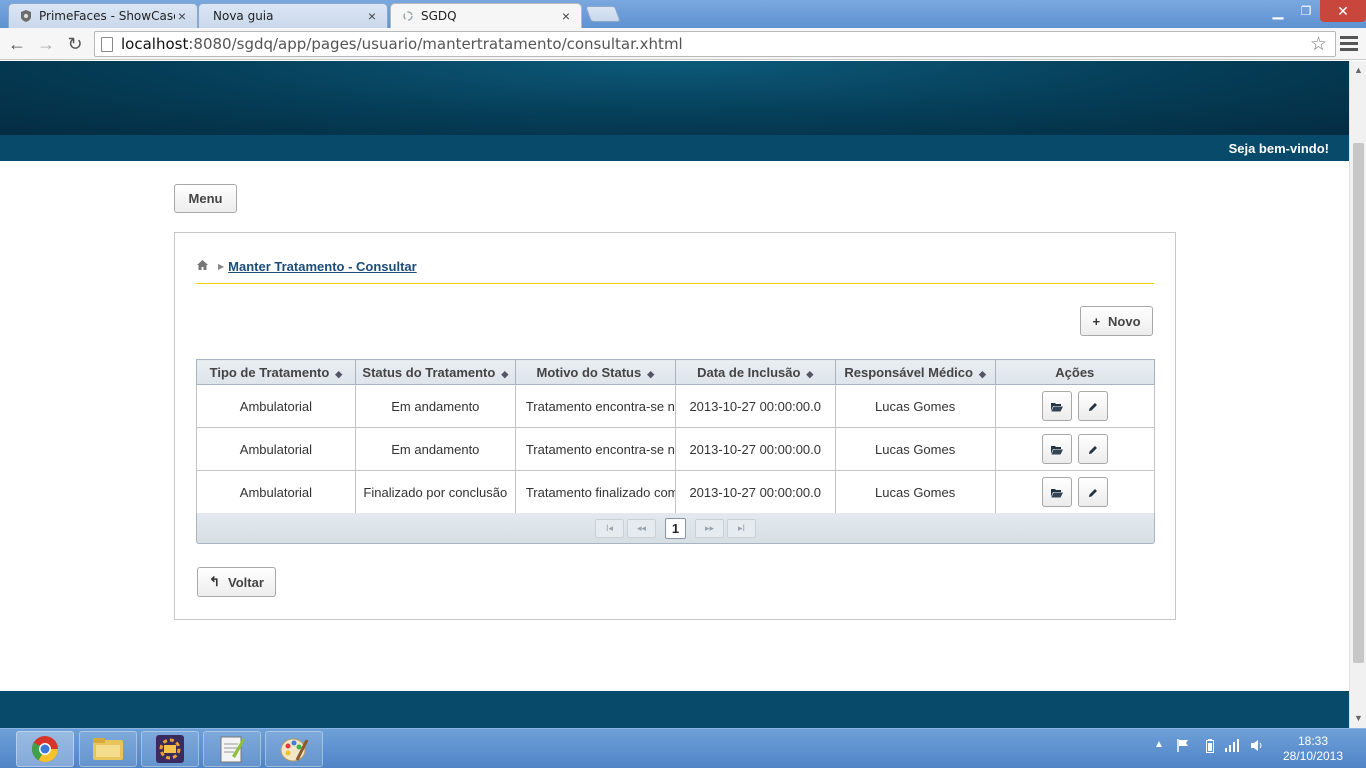 This screenshot has width=1366, height=768. Describe the element at coordinates (1313, 741) in the screenshot. I see `clock-time: 18:33` at that location.